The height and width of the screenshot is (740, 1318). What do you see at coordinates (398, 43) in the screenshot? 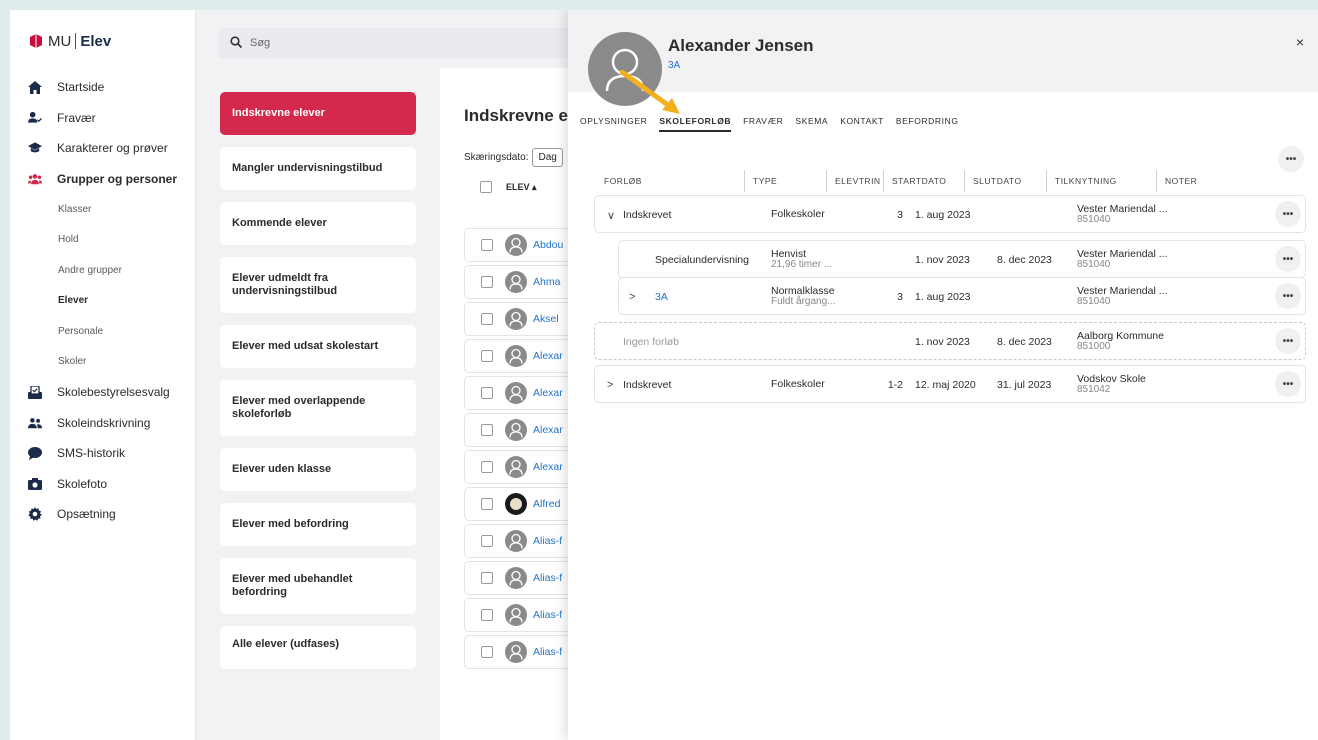
I see `search-input: Søg` at bounding box center [398, 43].